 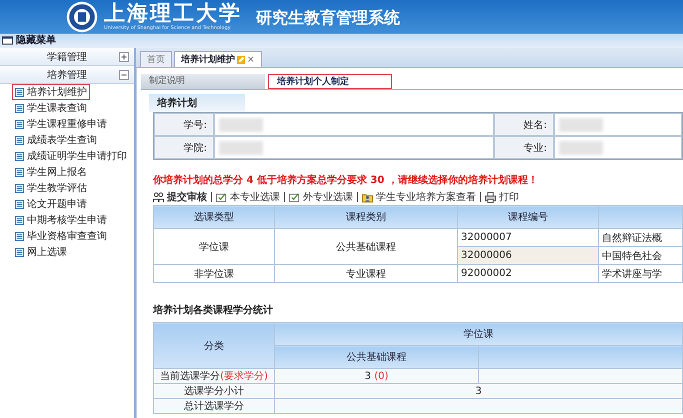 What do you see at coordinates (51, 108) in the screenshot?
I see `menu-item: 学生课表查询` at bounding box center [51, 108].